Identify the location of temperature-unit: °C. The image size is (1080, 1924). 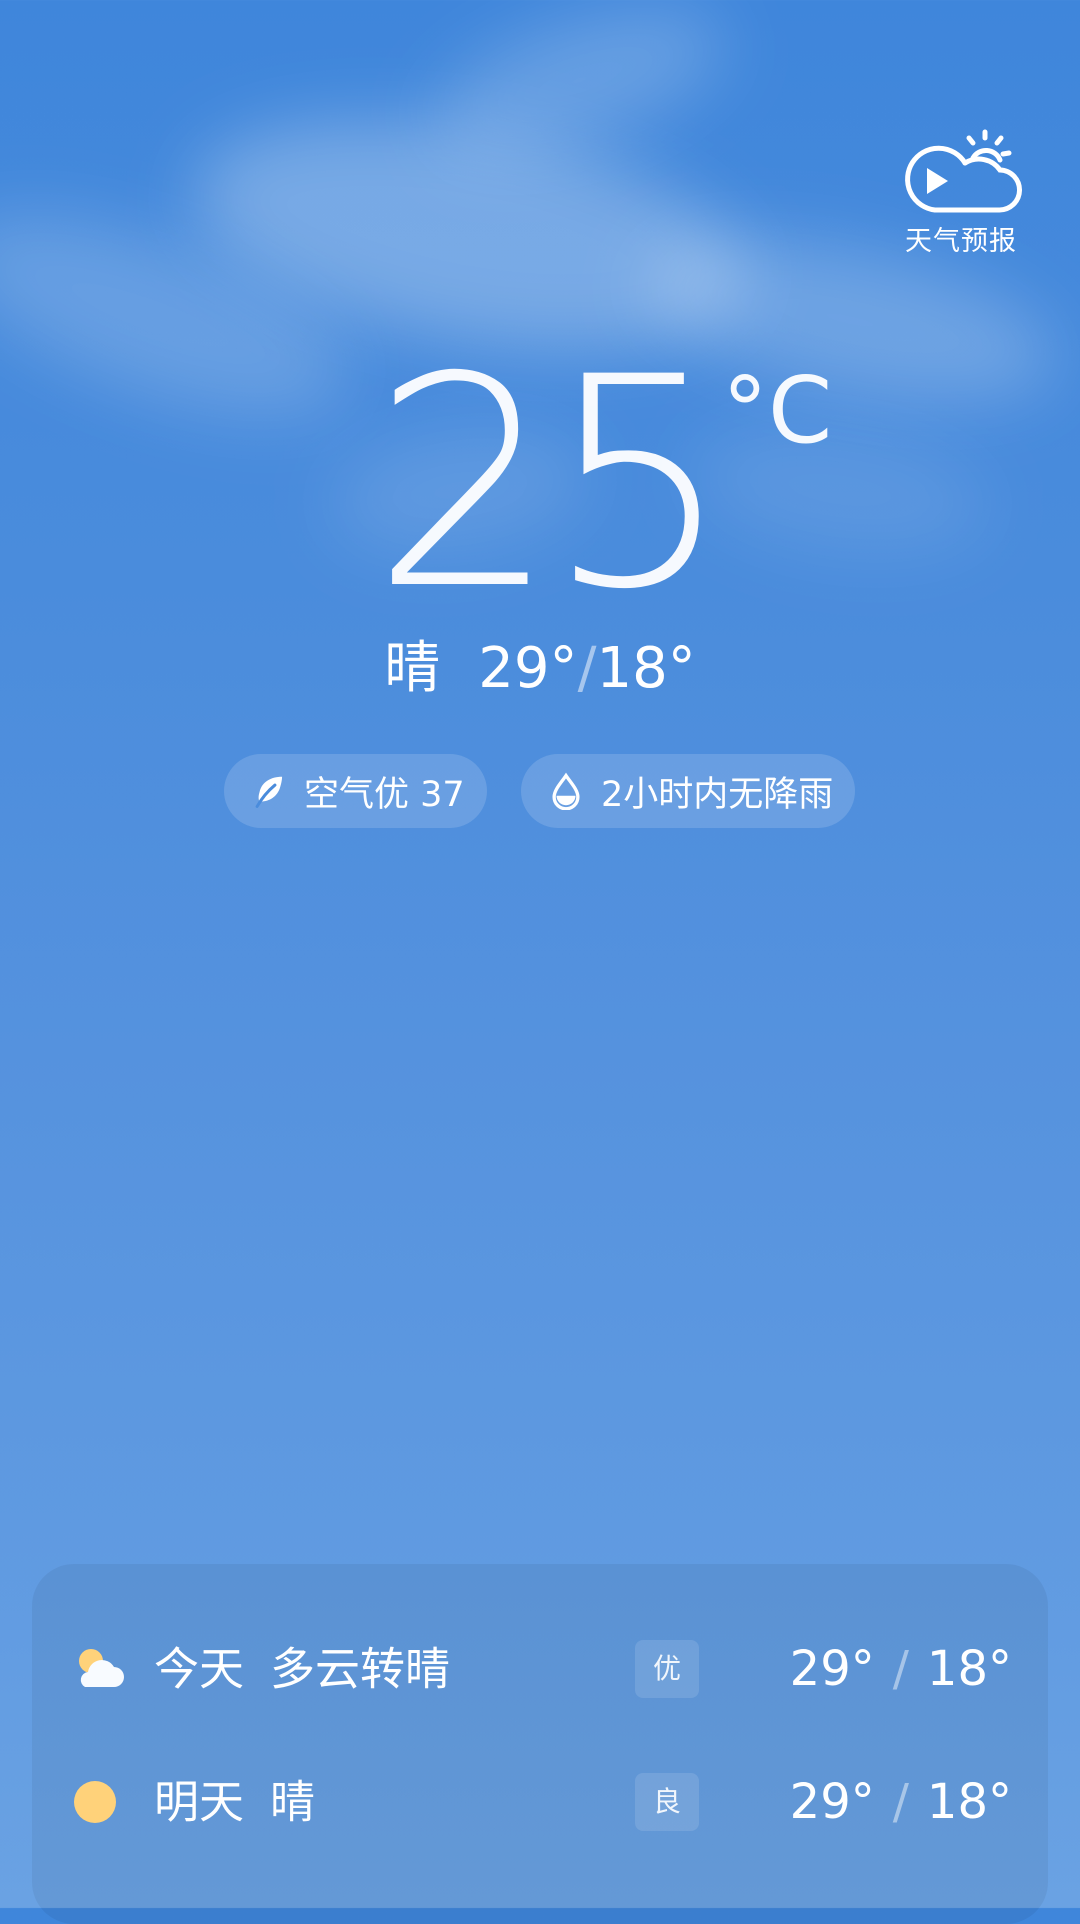
(777, 410).